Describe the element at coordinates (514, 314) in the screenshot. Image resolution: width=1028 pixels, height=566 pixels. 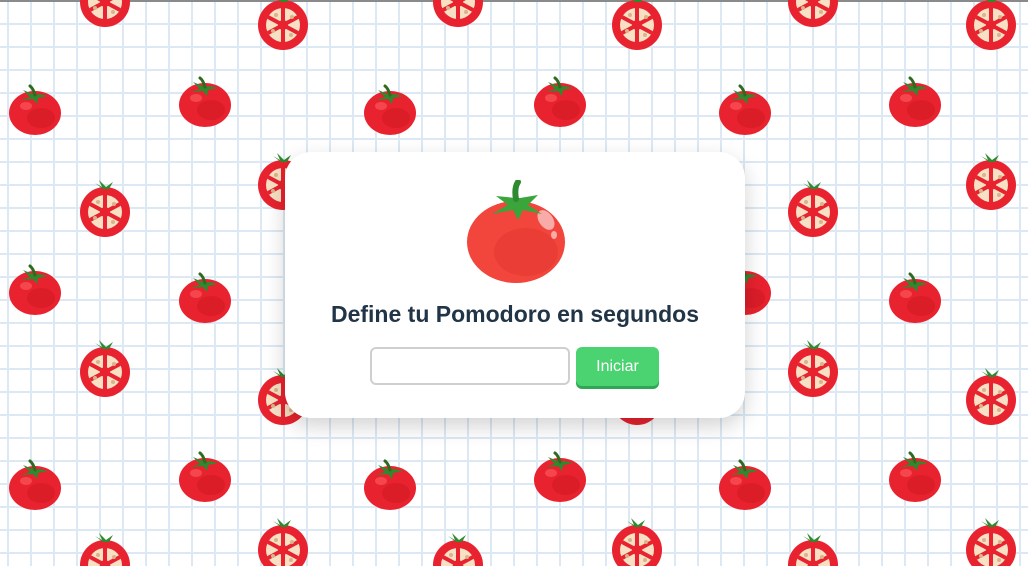
I see `page-title: Define tu Pomodoro en segundos` at that location.